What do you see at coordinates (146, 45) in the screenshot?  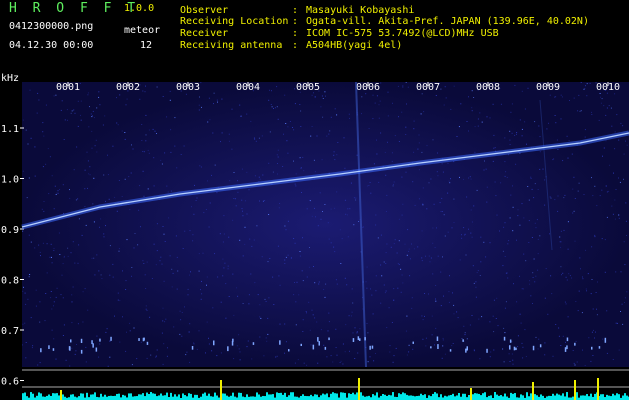 I see `meteor-count: 12` at bounding box center [146, 45].